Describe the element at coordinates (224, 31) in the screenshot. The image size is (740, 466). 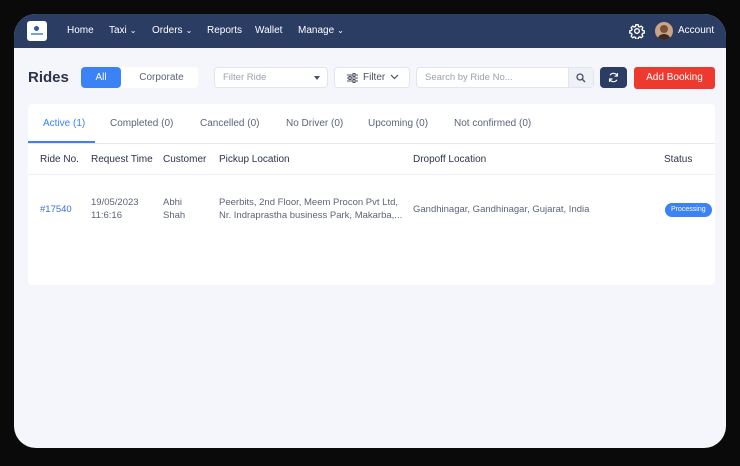
I see `nav-reports: Reports` at that location.